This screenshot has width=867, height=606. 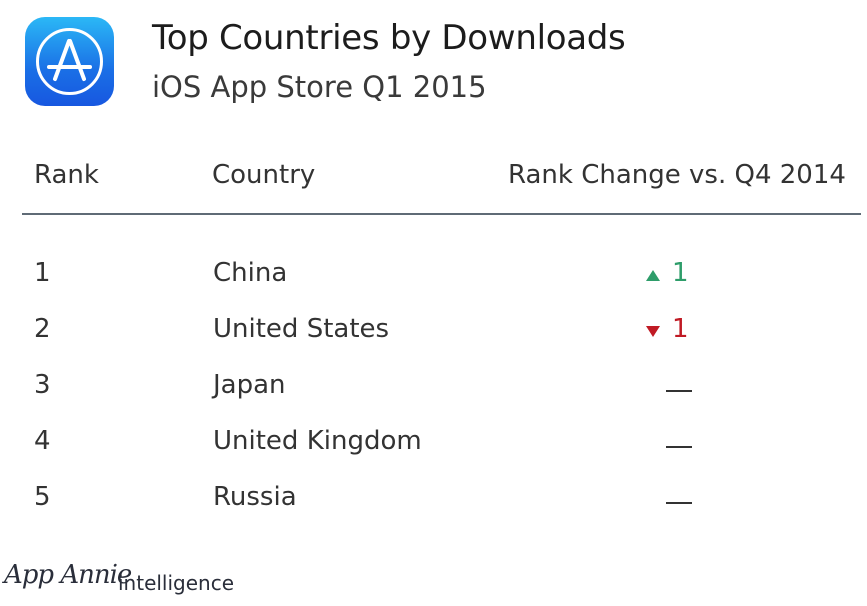 I want to click on rank-cell: 4, so click(x=42, y=441).